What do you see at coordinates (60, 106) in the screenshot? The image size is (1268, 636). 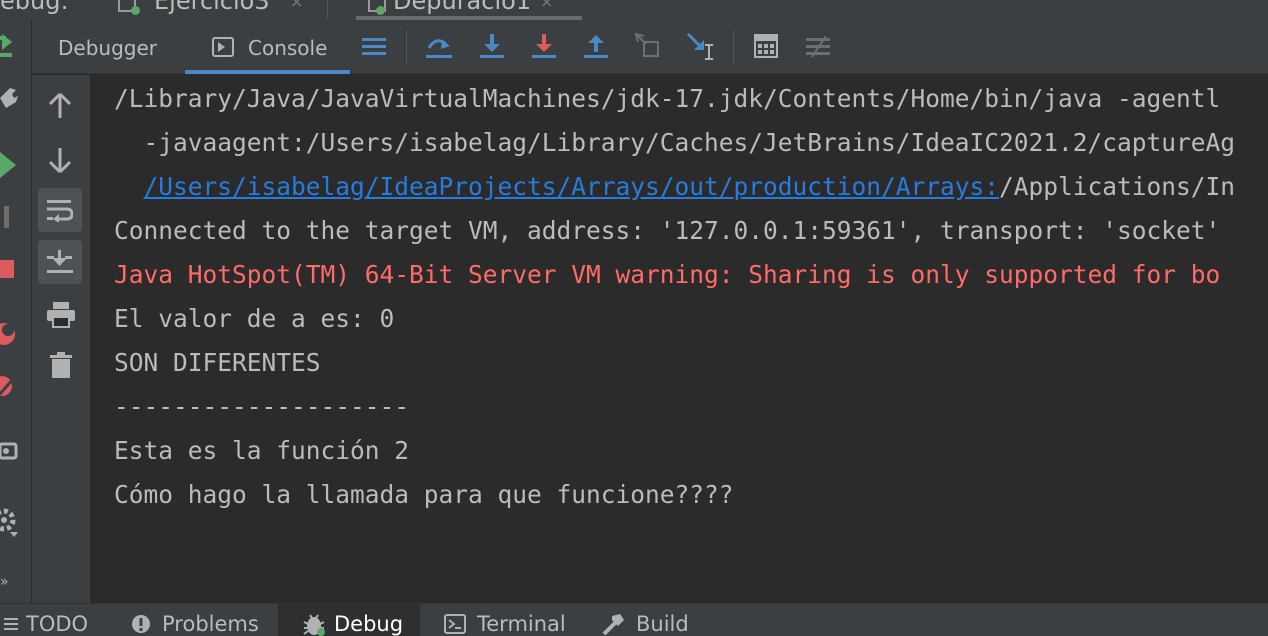 I see `up-arrow-icon` at bounding box center [60, 106].